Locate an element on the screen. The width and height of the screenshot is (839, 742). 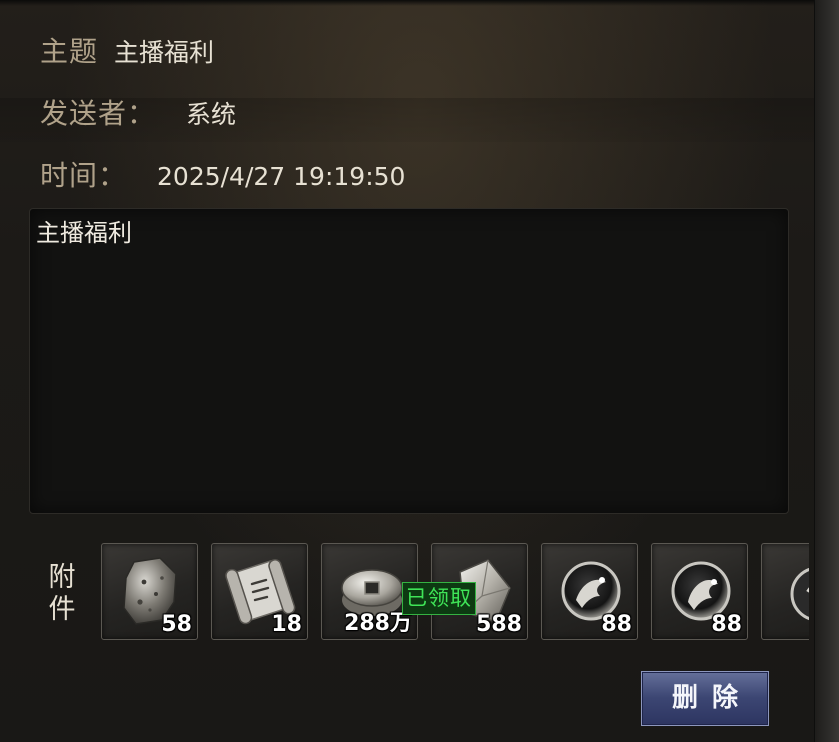
attachment-quantity: 58 is located at coordinates (176, 624).